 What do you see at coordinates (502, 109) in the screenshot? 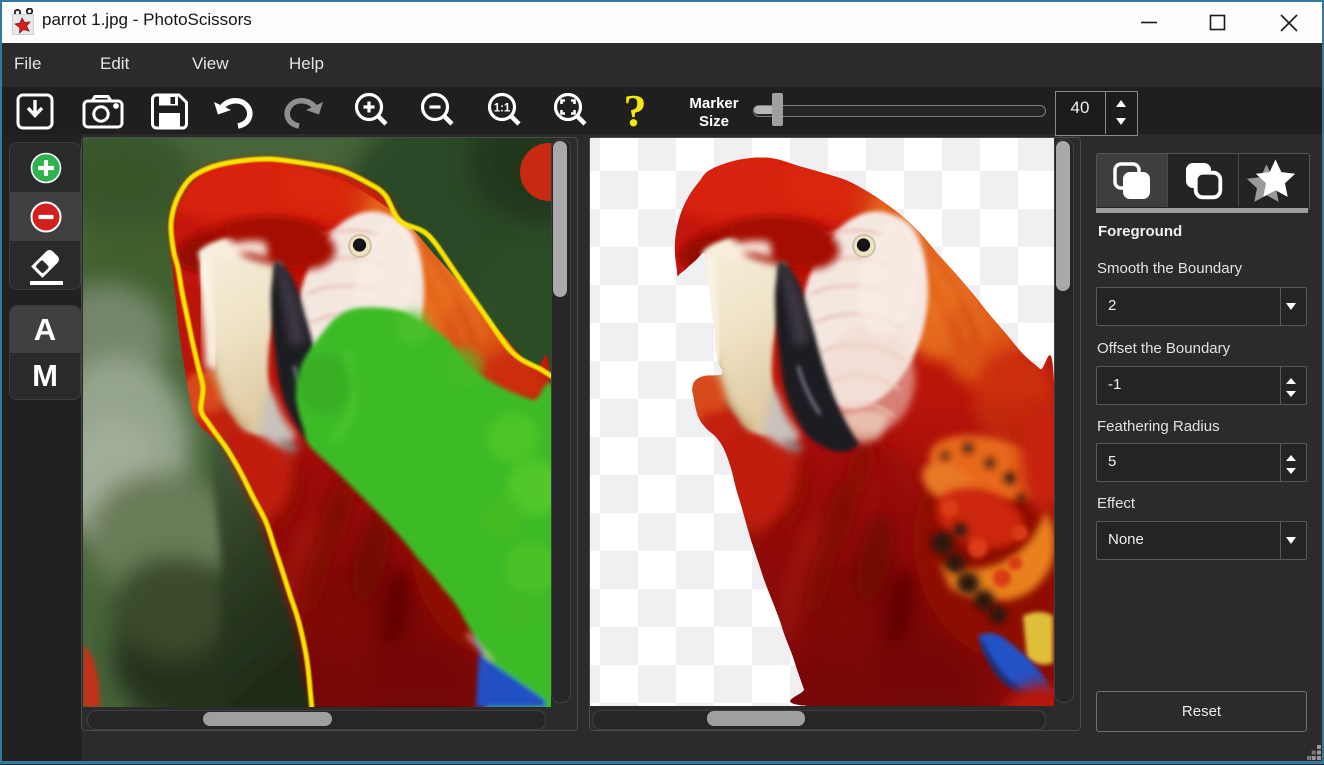
I see `svg-text: 1:1` at bounding box center [502, 109].